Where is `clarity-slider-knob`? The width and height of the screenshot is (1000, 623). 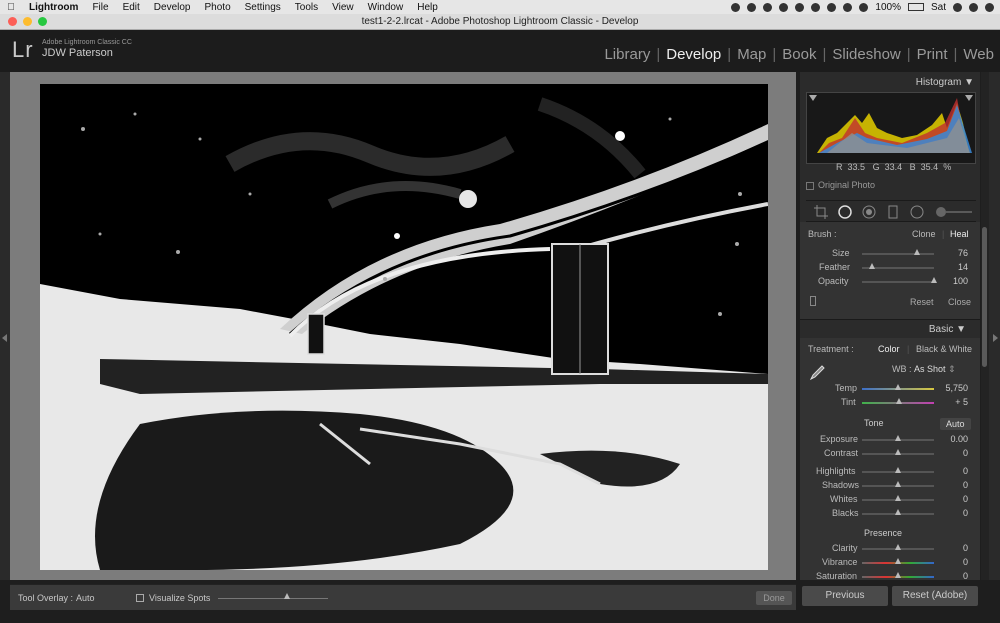 clarity-slider-knob is located at coordinates (898, 547).